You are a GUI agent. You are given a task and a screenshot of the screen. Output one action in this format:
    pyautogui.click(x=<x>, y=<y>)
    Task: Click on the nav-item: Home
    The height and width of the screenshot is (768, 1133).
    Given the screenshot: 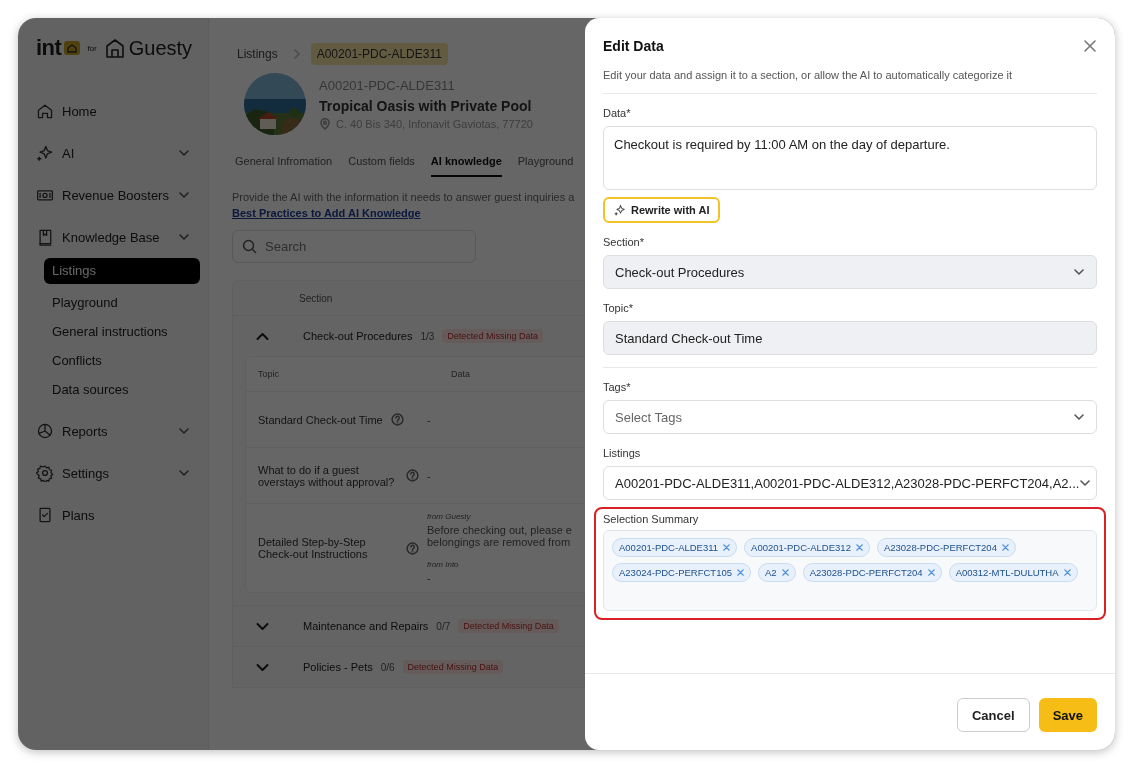 What is the action you would take?
    pyautogui.click(x=118, y=111)
    